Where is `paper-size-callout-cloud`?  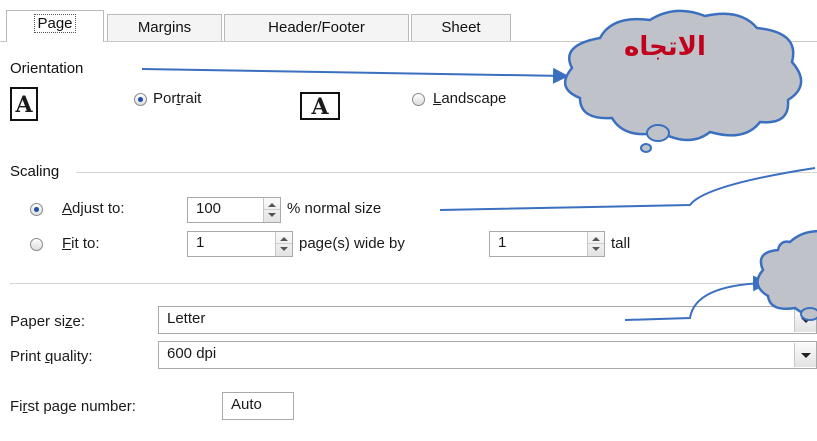
paper-size-callout-cloud is located at coordinates (786, 275).